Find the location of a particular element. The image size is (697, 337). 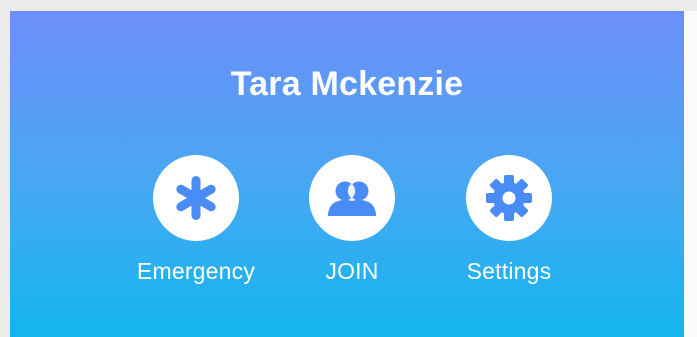

settings-label: Settings is located at coordinates (509, 271).